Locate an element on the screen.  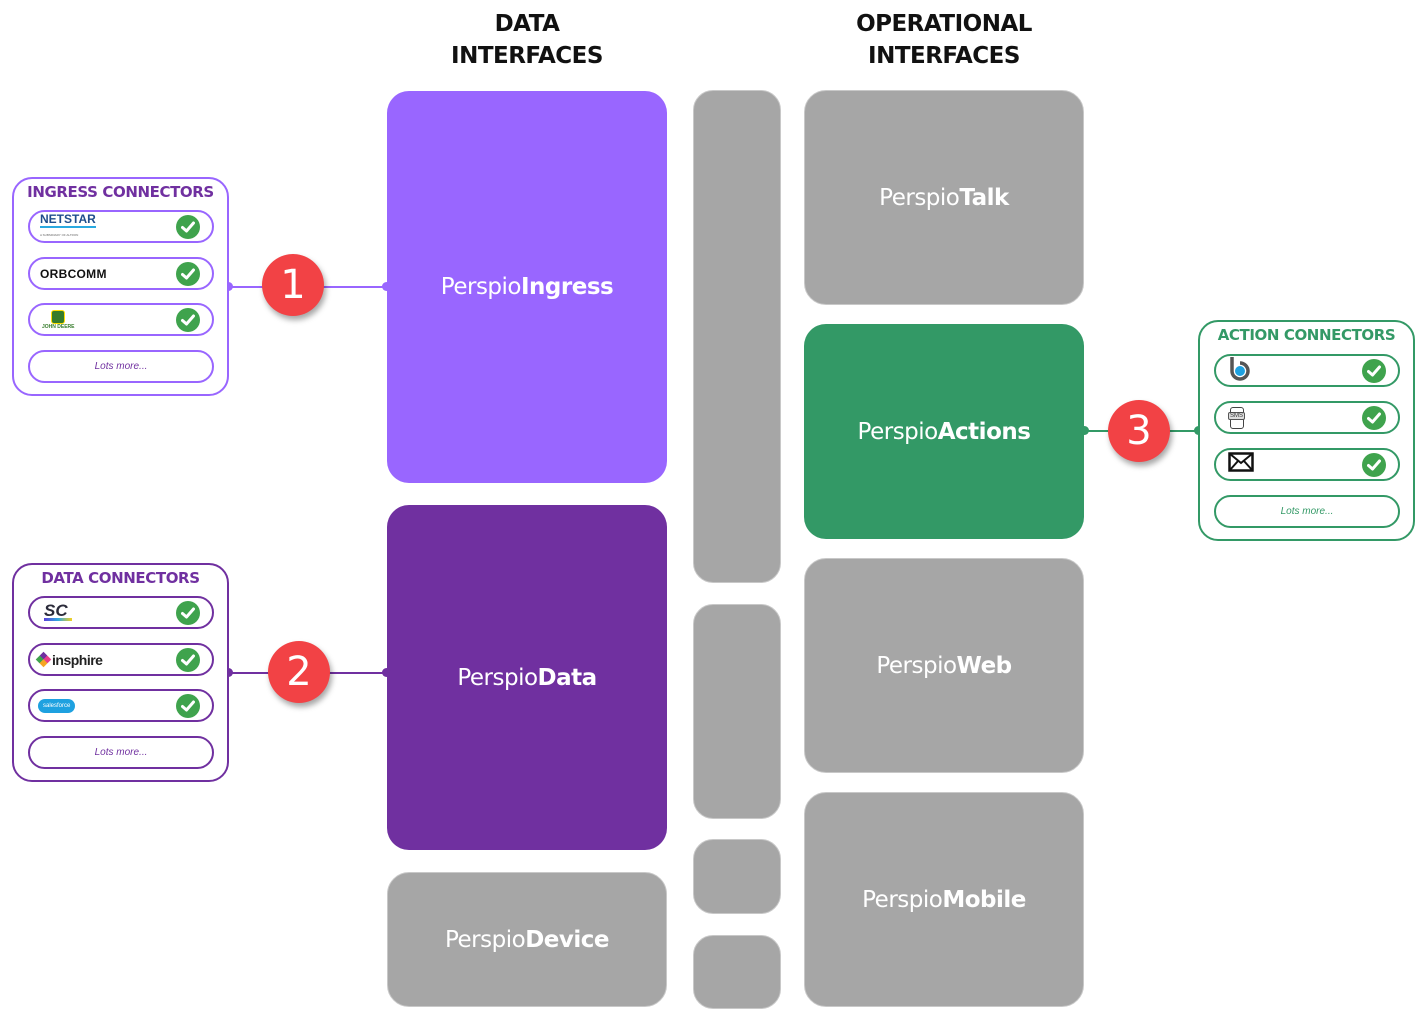
heading-data-interfaces: DATA INTERFACES is located at coordinates (527, 40).